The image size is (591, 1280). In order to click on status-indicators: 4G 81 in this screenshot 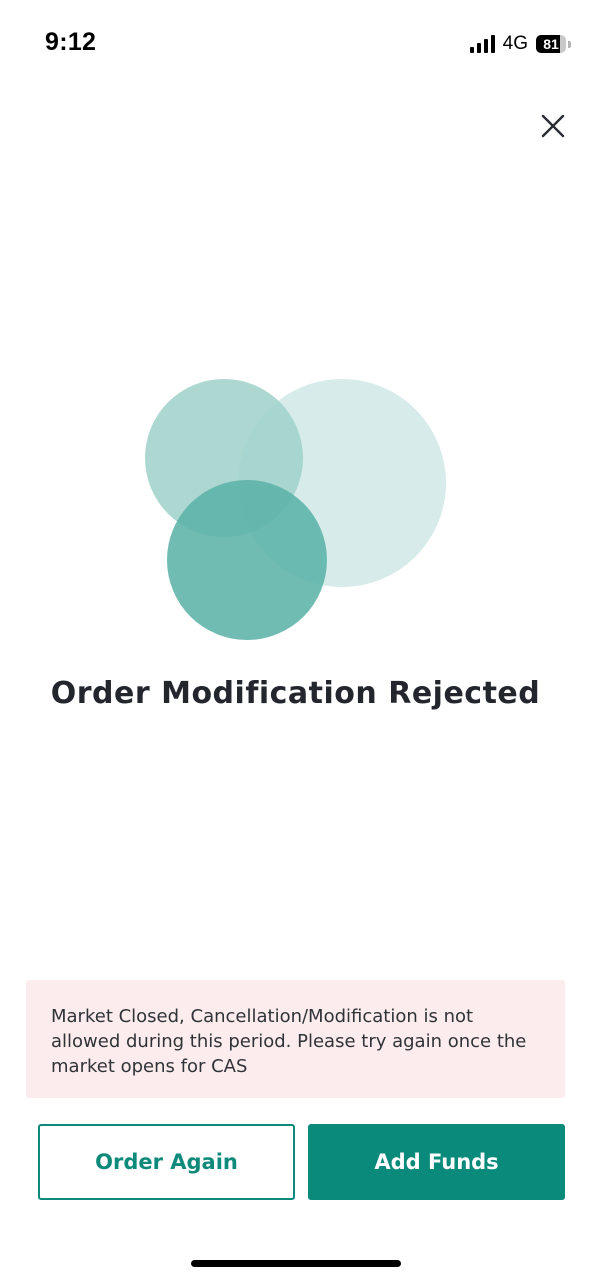, I will do `click(520, 44)`.